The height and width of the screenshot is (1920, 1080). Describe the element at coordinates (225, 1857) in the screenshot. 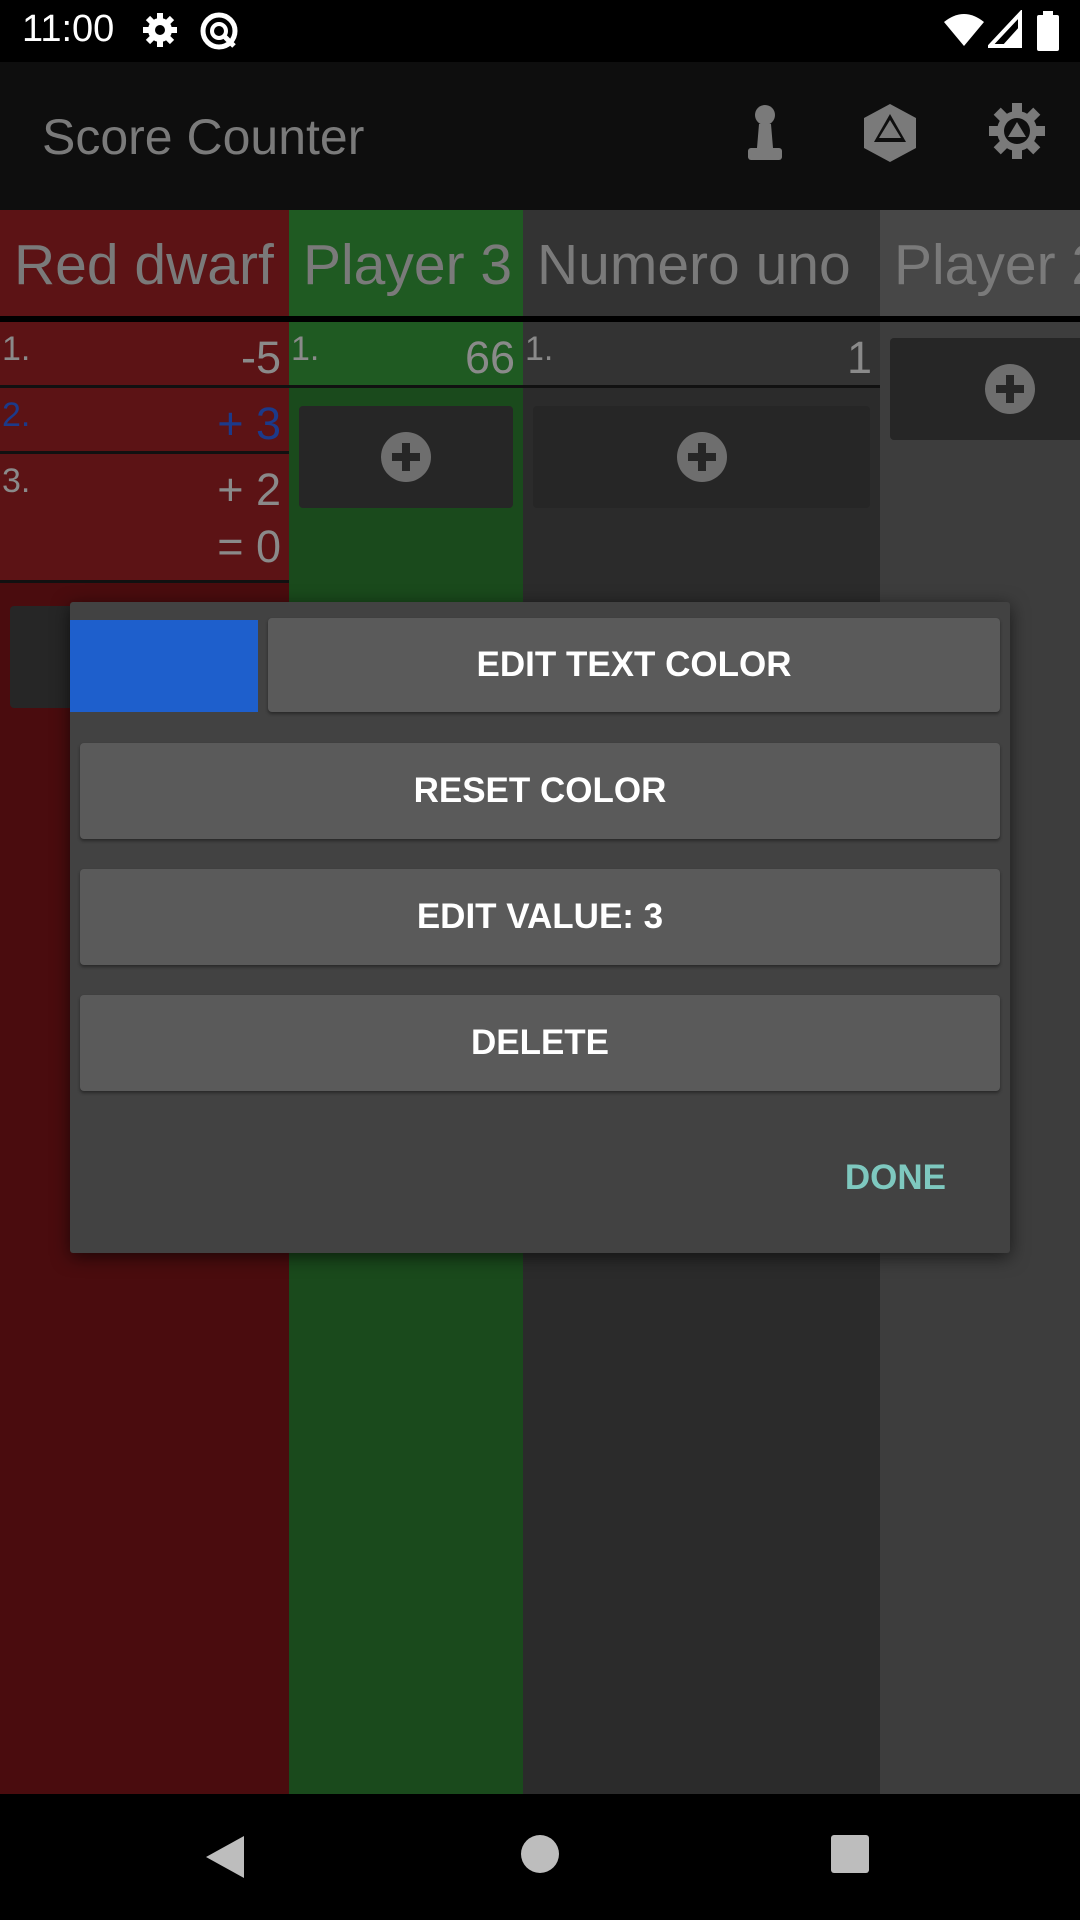

I see `back-icon` at that location.